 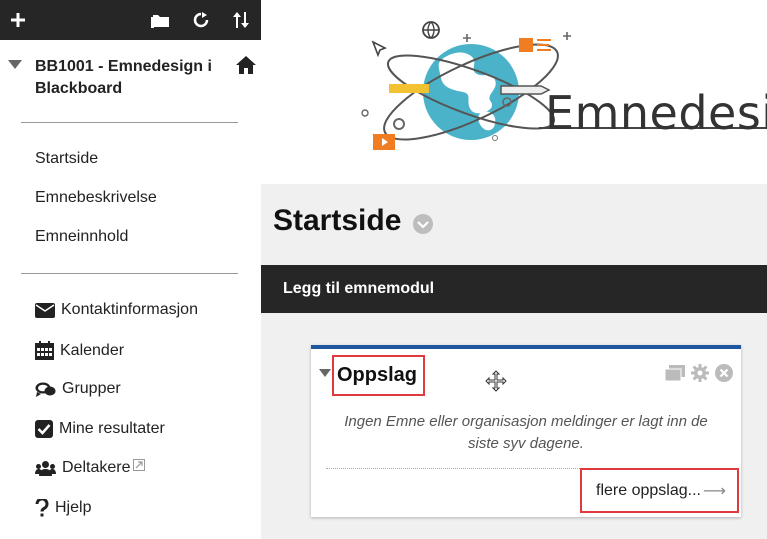 I want to click on envelope-icon, so click(x=45, y=310).